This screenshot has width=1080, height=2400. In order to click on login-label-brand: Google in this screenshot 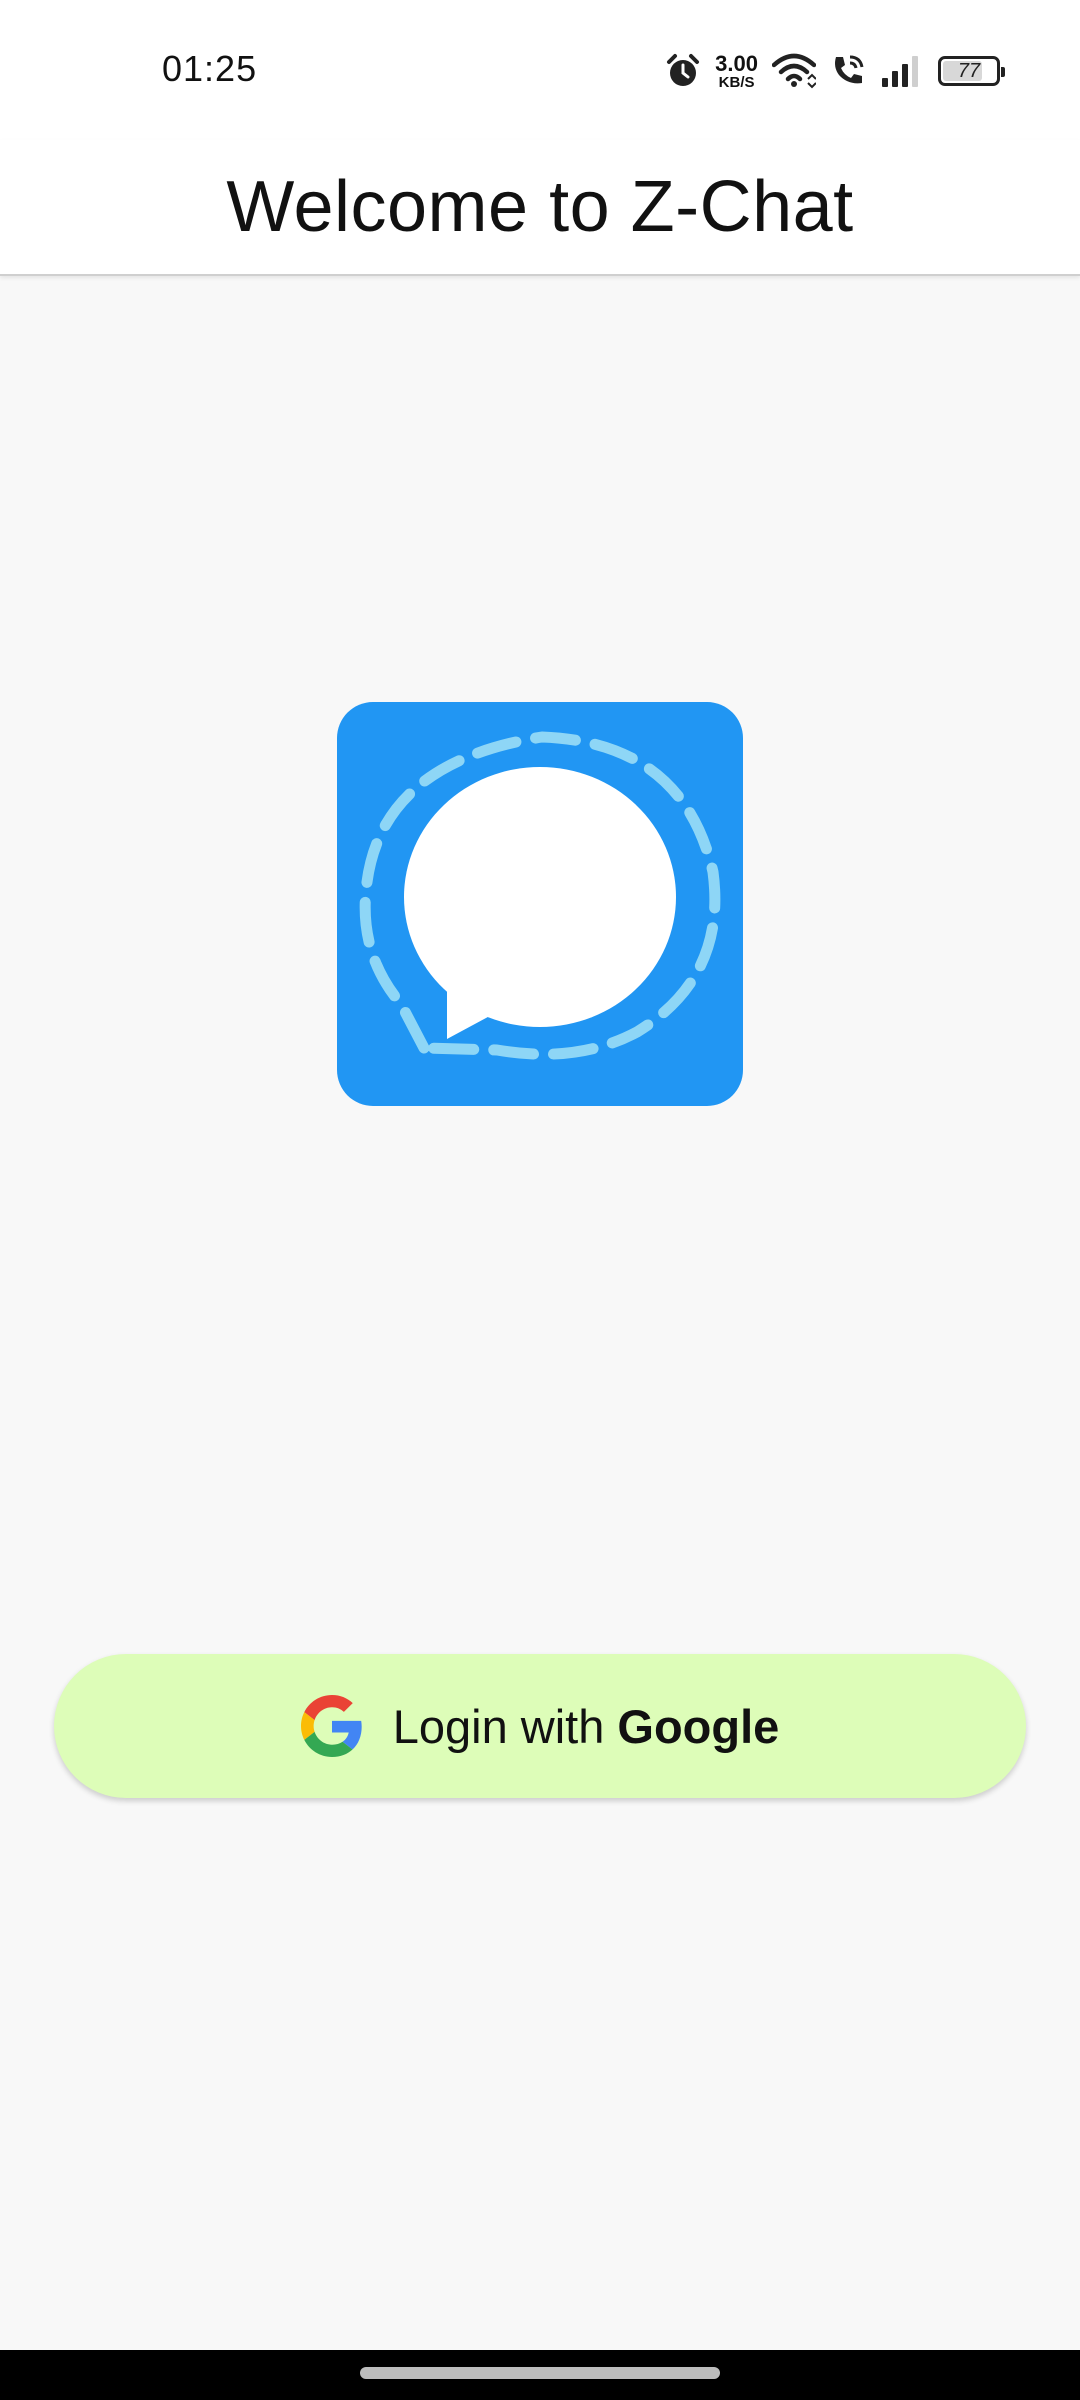, I will do `click(698, 1726)`.